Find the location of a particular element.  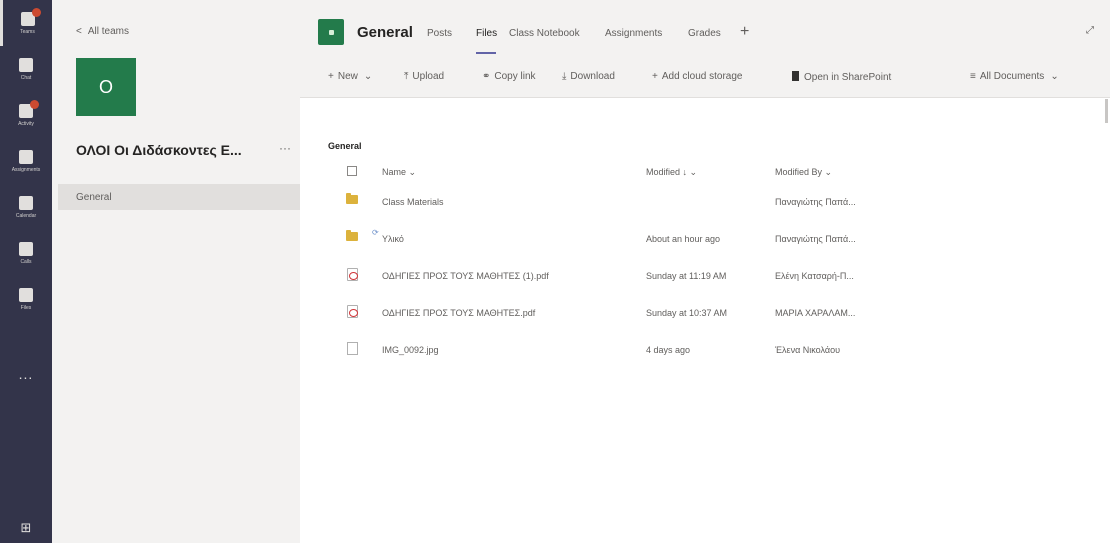

rail-item-calendar: Calendar is located at coordinates (26, 207).